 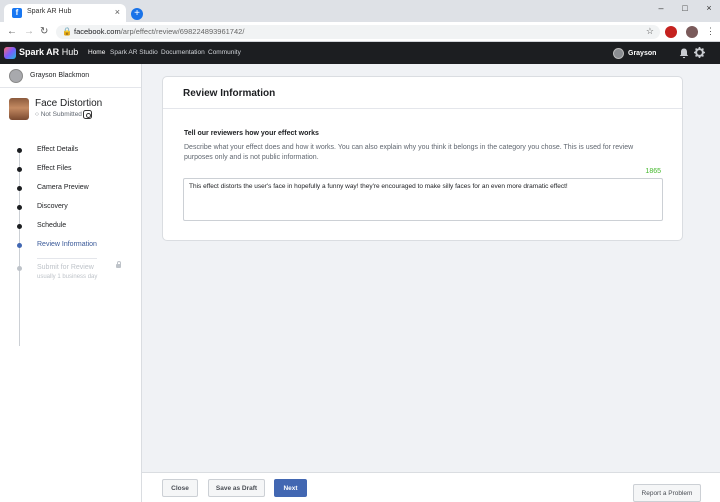 I want to click on sidebar-user: Grayson Blackmon, so click(x=70, y=76).